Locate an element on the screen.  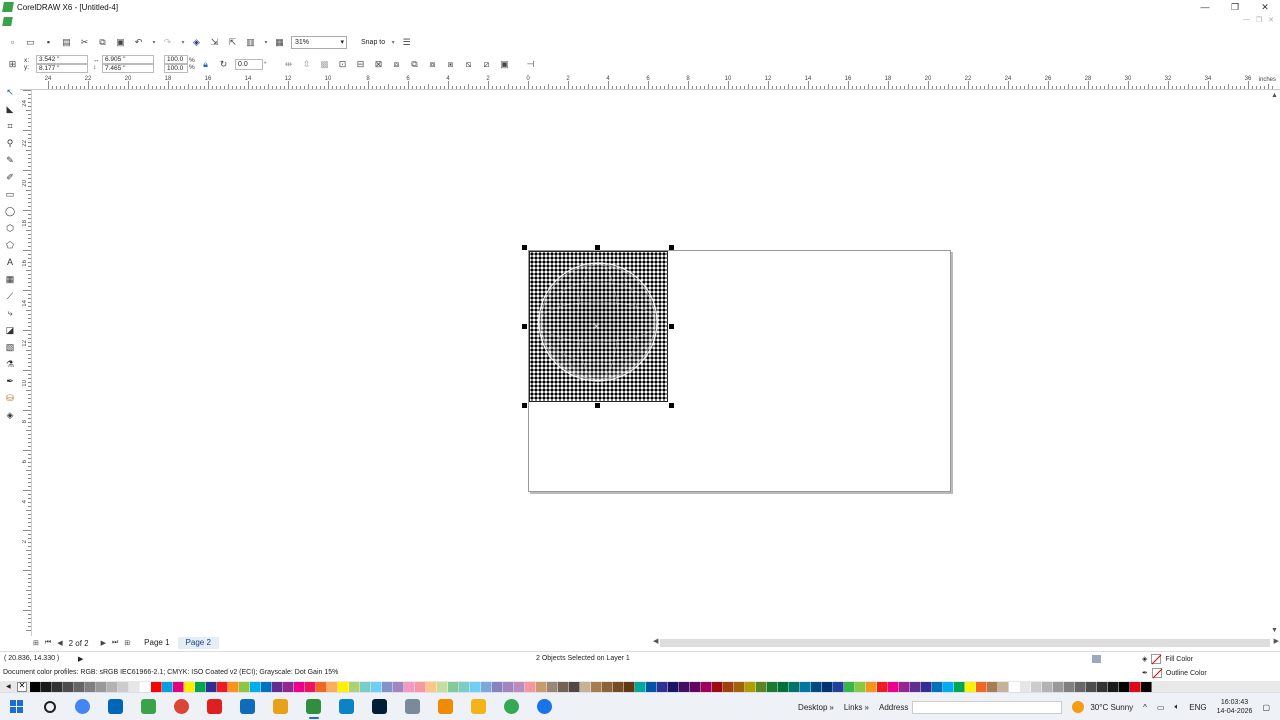
horizontal-scrollbar: ◀ ▶ is located at coordinates (966, 642).